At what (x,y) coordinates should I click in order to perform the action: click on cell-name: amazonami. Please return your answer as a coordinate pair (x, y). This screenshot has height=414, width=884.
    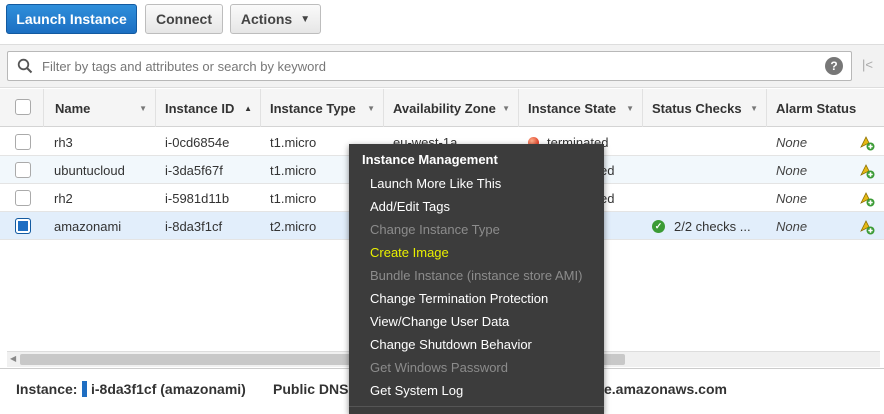
    Looking at the image, I should click on (88, 226).